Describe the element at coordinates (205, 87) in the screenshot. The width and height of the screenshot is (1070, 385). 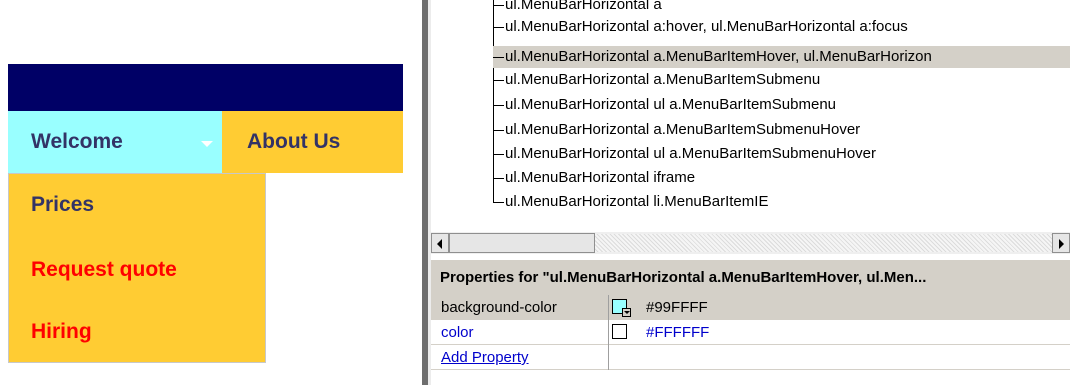
I see `menu-top-bar` at that location.